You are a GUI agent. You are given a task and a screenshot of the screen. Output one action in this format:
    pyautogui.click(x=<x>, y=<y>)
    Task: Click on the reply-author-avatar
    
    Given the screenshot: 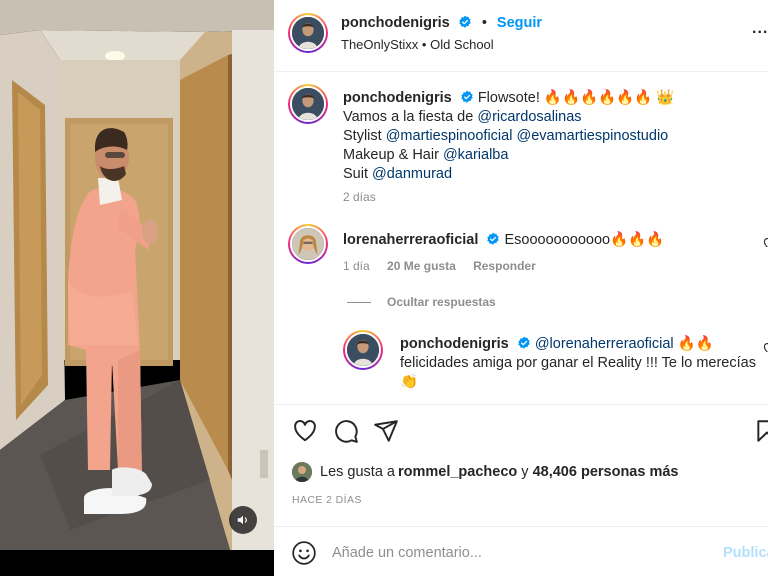 What is the action you would take?
    pyautogui.click(x=363, y=350)
    